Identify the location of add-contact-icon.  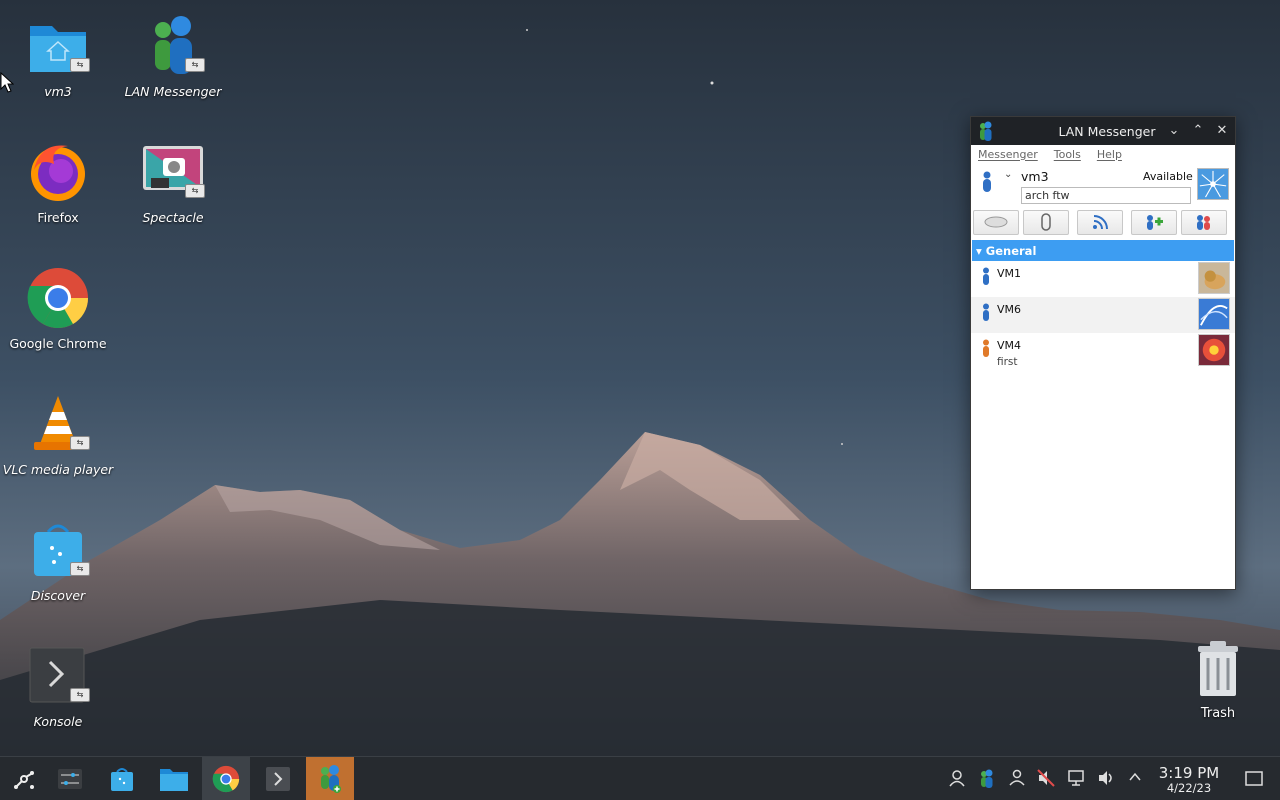
(1155, 222).